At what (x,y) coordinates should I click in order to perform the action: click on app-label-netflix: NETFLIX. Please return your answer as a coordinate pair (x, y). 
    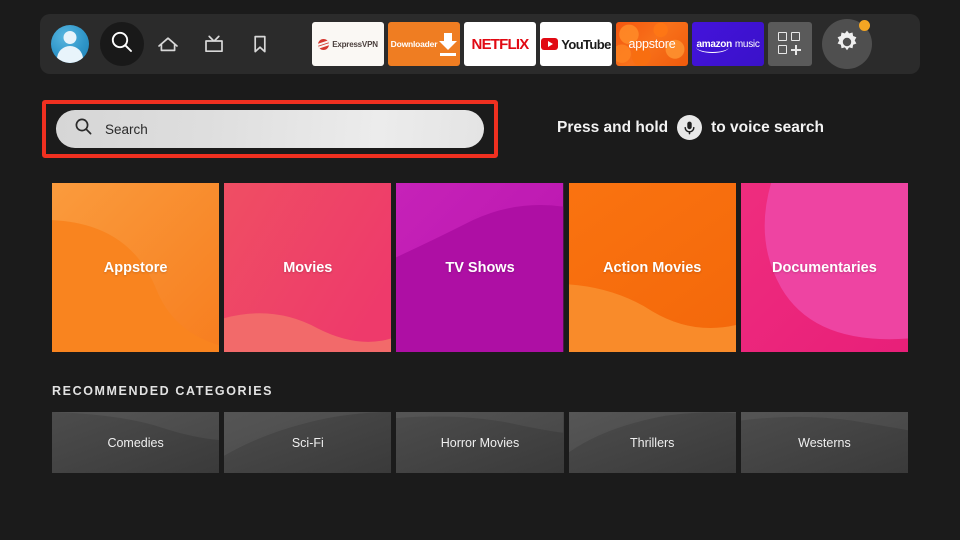
    Looking at the image, I should click on (500, 44).